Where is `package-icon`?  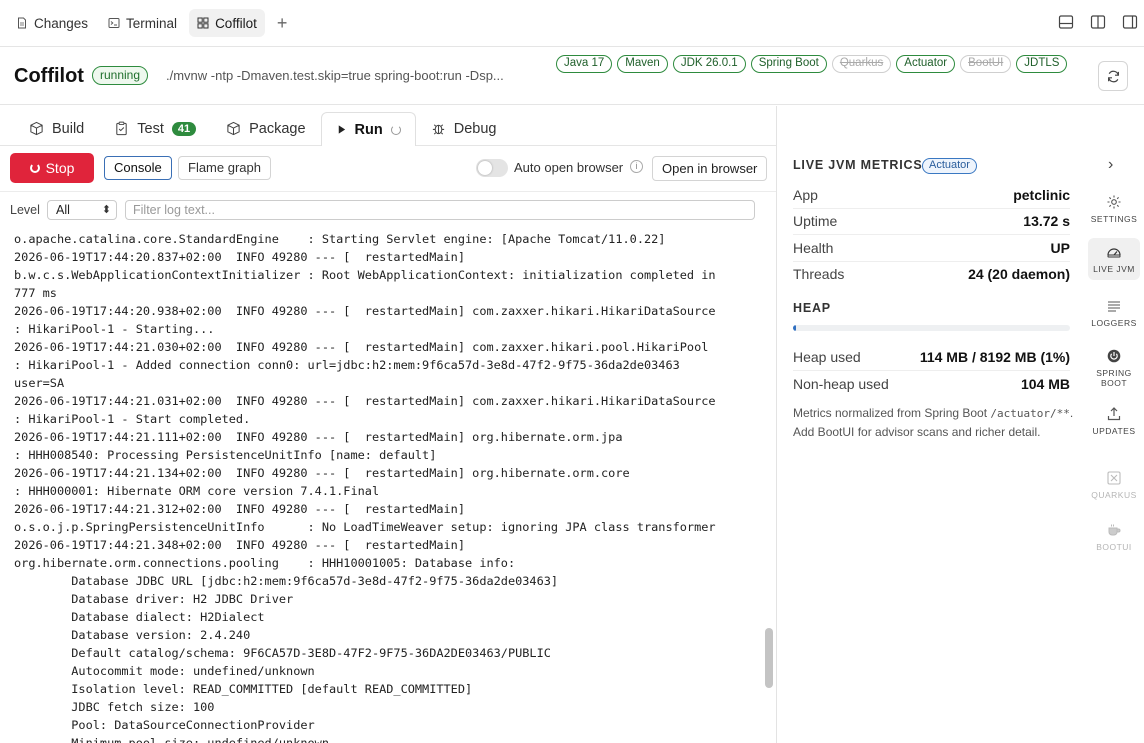 package-icon is located at coordinates (233, 128).